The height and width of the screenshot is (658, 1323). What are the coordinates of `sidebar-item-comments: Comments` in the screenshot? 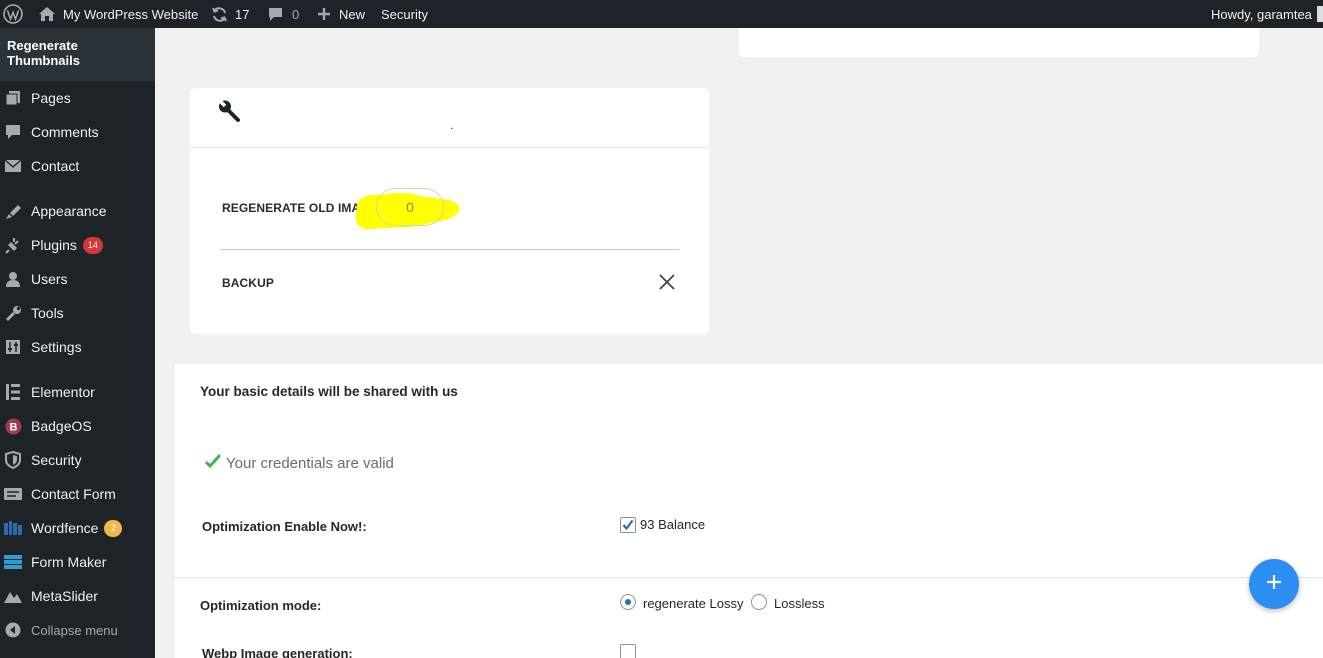 It's located at (77, 132).